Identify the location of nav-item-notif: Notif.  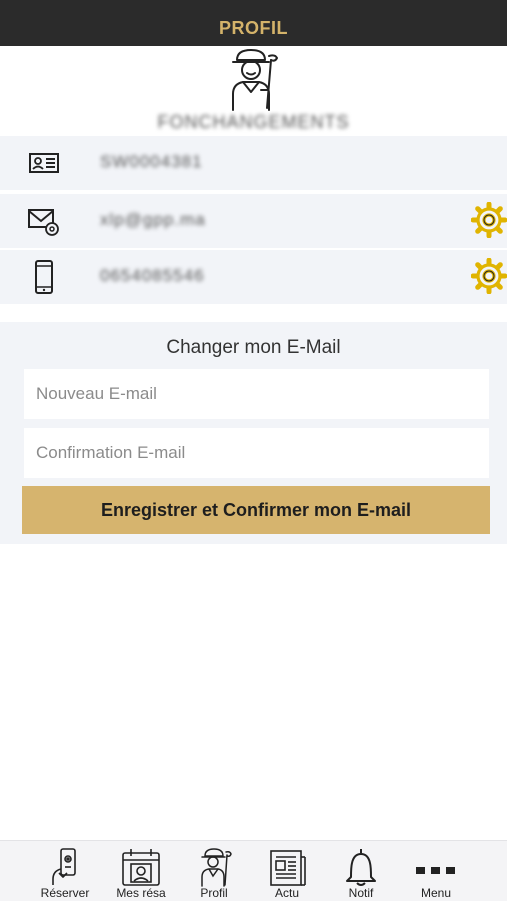
(361, 871).